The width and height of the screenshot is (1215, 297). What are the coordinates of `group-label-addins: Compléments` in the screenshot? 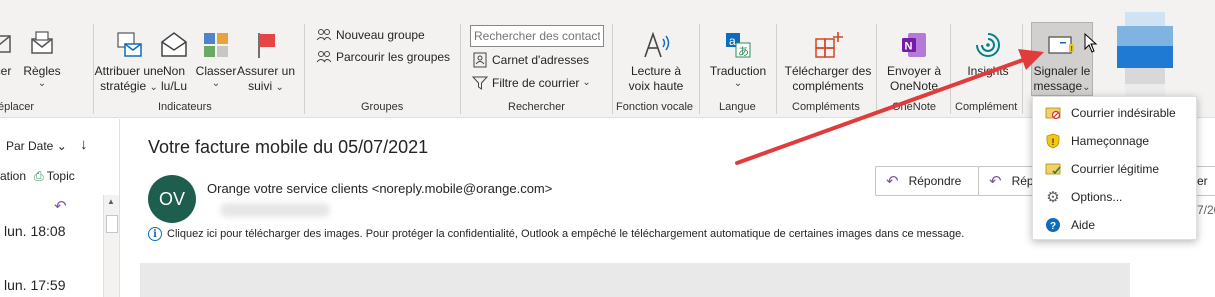 It's located at (826, 107).